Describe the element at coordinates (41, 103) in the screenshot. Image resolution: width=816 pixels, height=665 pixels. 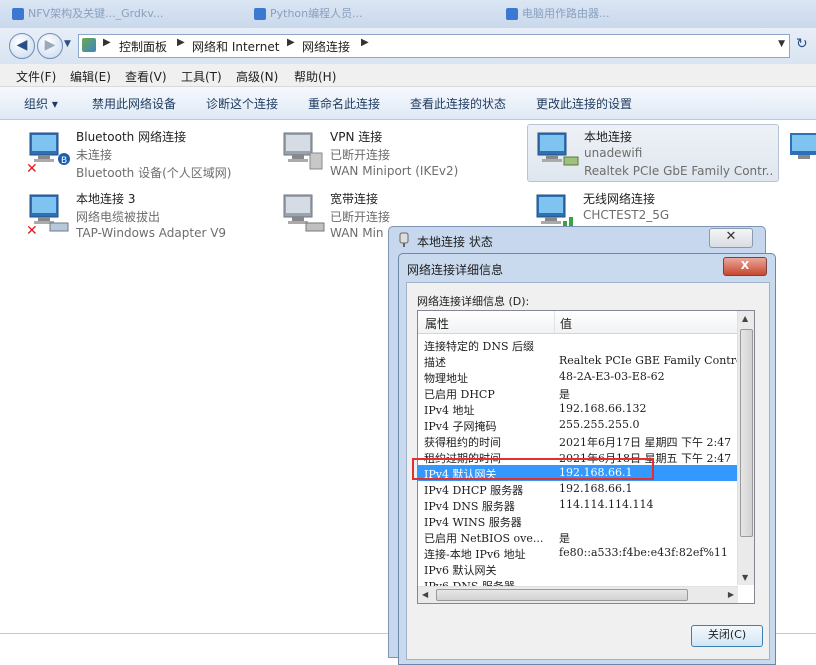
I see `organize-button: 组织 ▾` at that location.